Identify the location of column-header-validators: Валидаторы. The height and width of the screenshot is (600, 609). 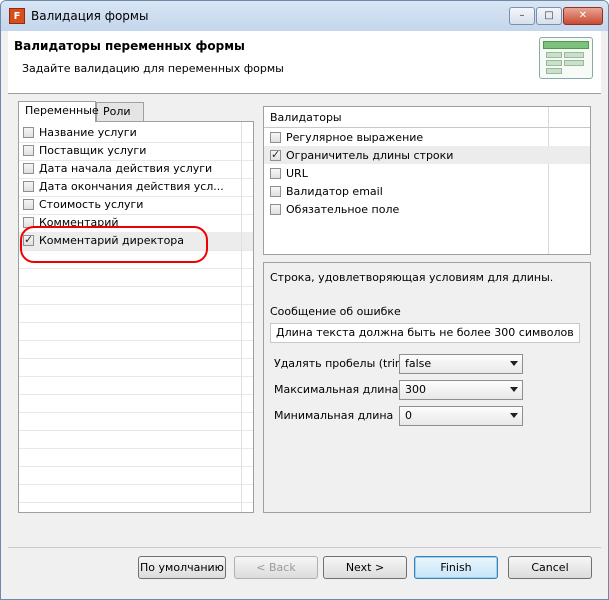
(306, 117).